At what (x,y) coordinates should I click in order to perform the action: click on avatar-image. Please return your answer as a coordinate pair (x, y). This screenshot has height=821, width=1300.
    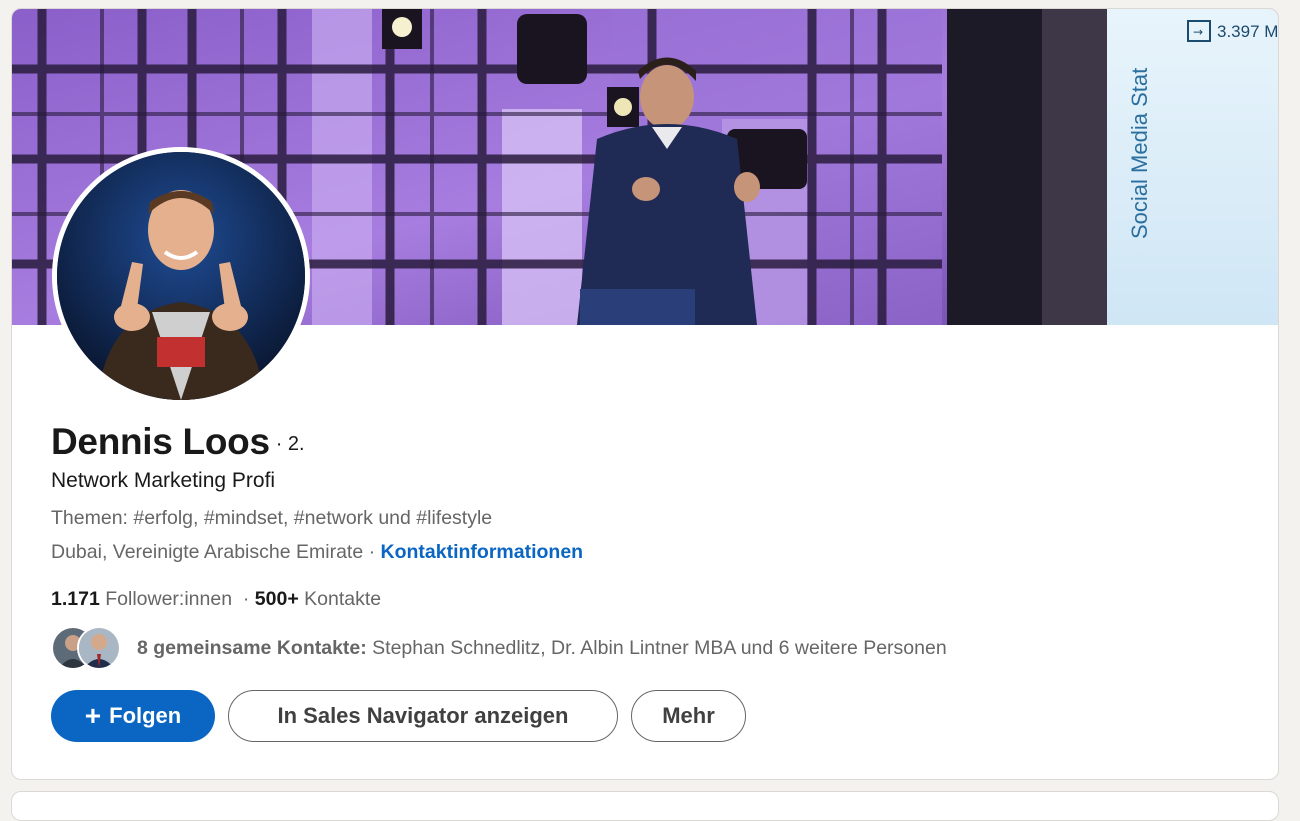
    Looking at the image, I should click on (181, 276).